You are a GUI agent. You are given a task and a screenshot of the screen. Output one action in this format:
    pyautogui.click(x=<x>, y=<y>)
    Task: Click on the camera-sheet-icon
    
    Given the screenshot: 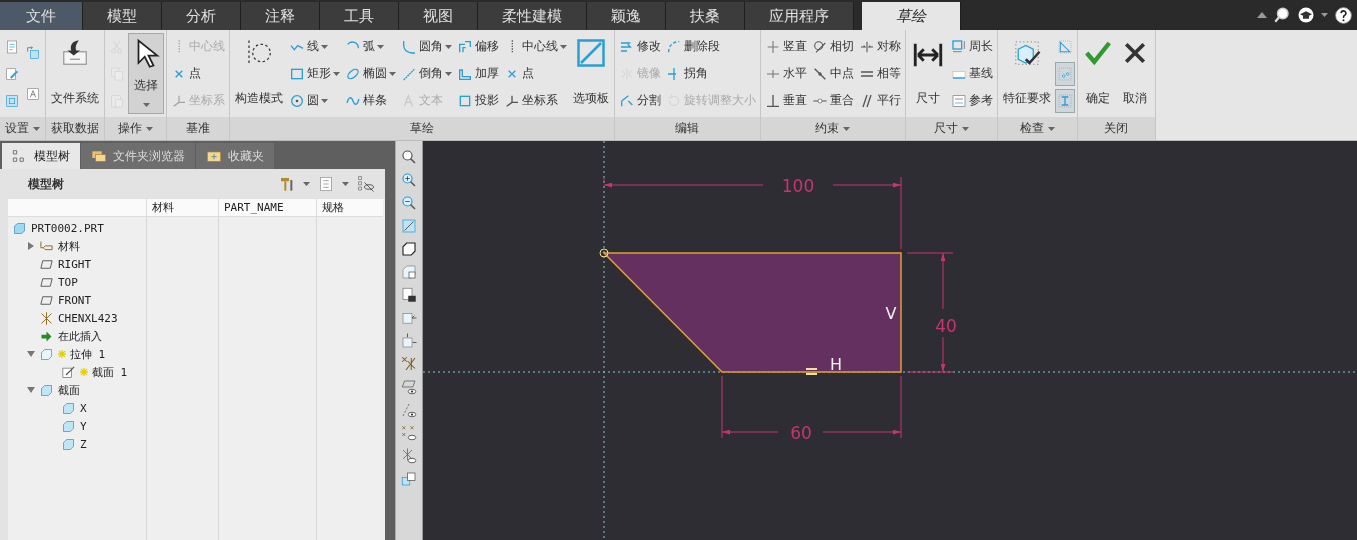 What is the action you would take?
    pyautogui.click(x=409, y=295)
    